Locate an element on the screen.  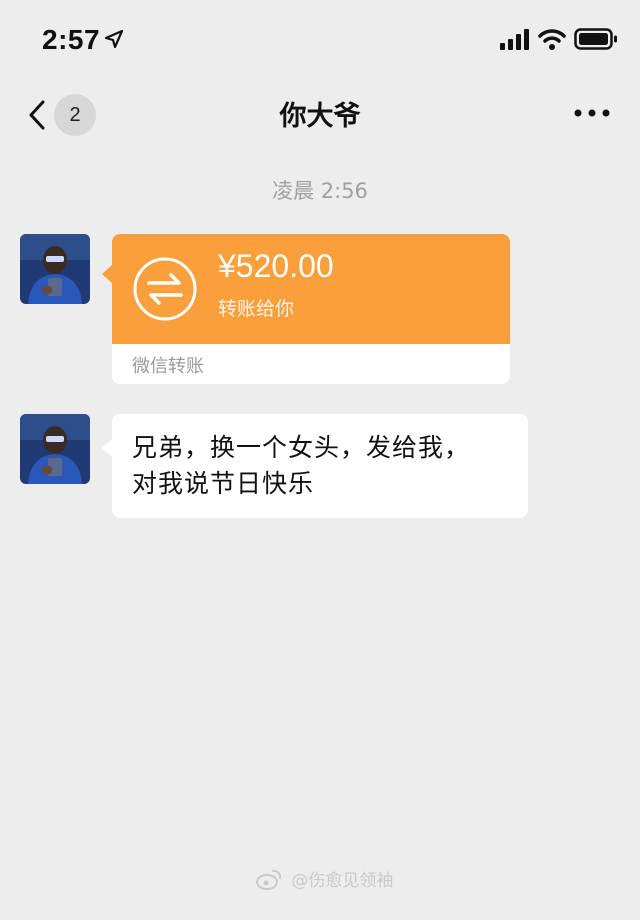
message-line: 对我说节日快乐 is located at coordinates (223, 483).